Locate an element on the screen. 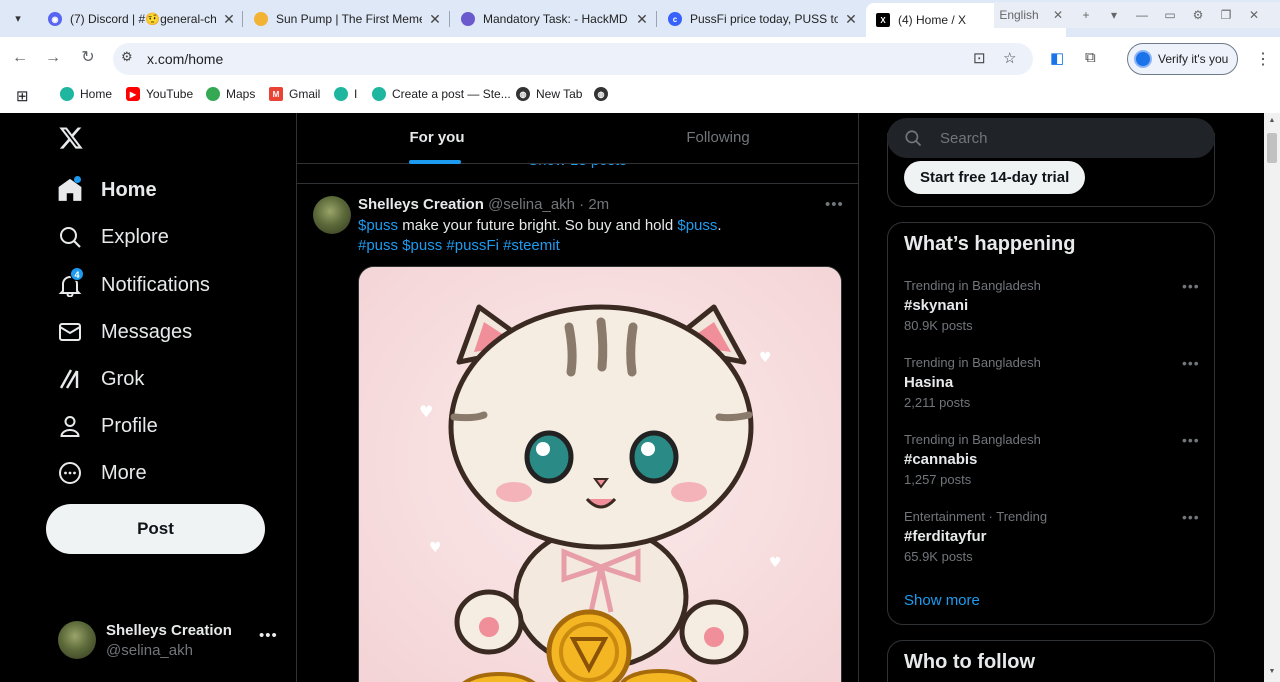 Image resolution: width=1280 pixels, height=682 pixels. page-scrollbar: ▲ ▼ is located at coordinates (1272, 397).